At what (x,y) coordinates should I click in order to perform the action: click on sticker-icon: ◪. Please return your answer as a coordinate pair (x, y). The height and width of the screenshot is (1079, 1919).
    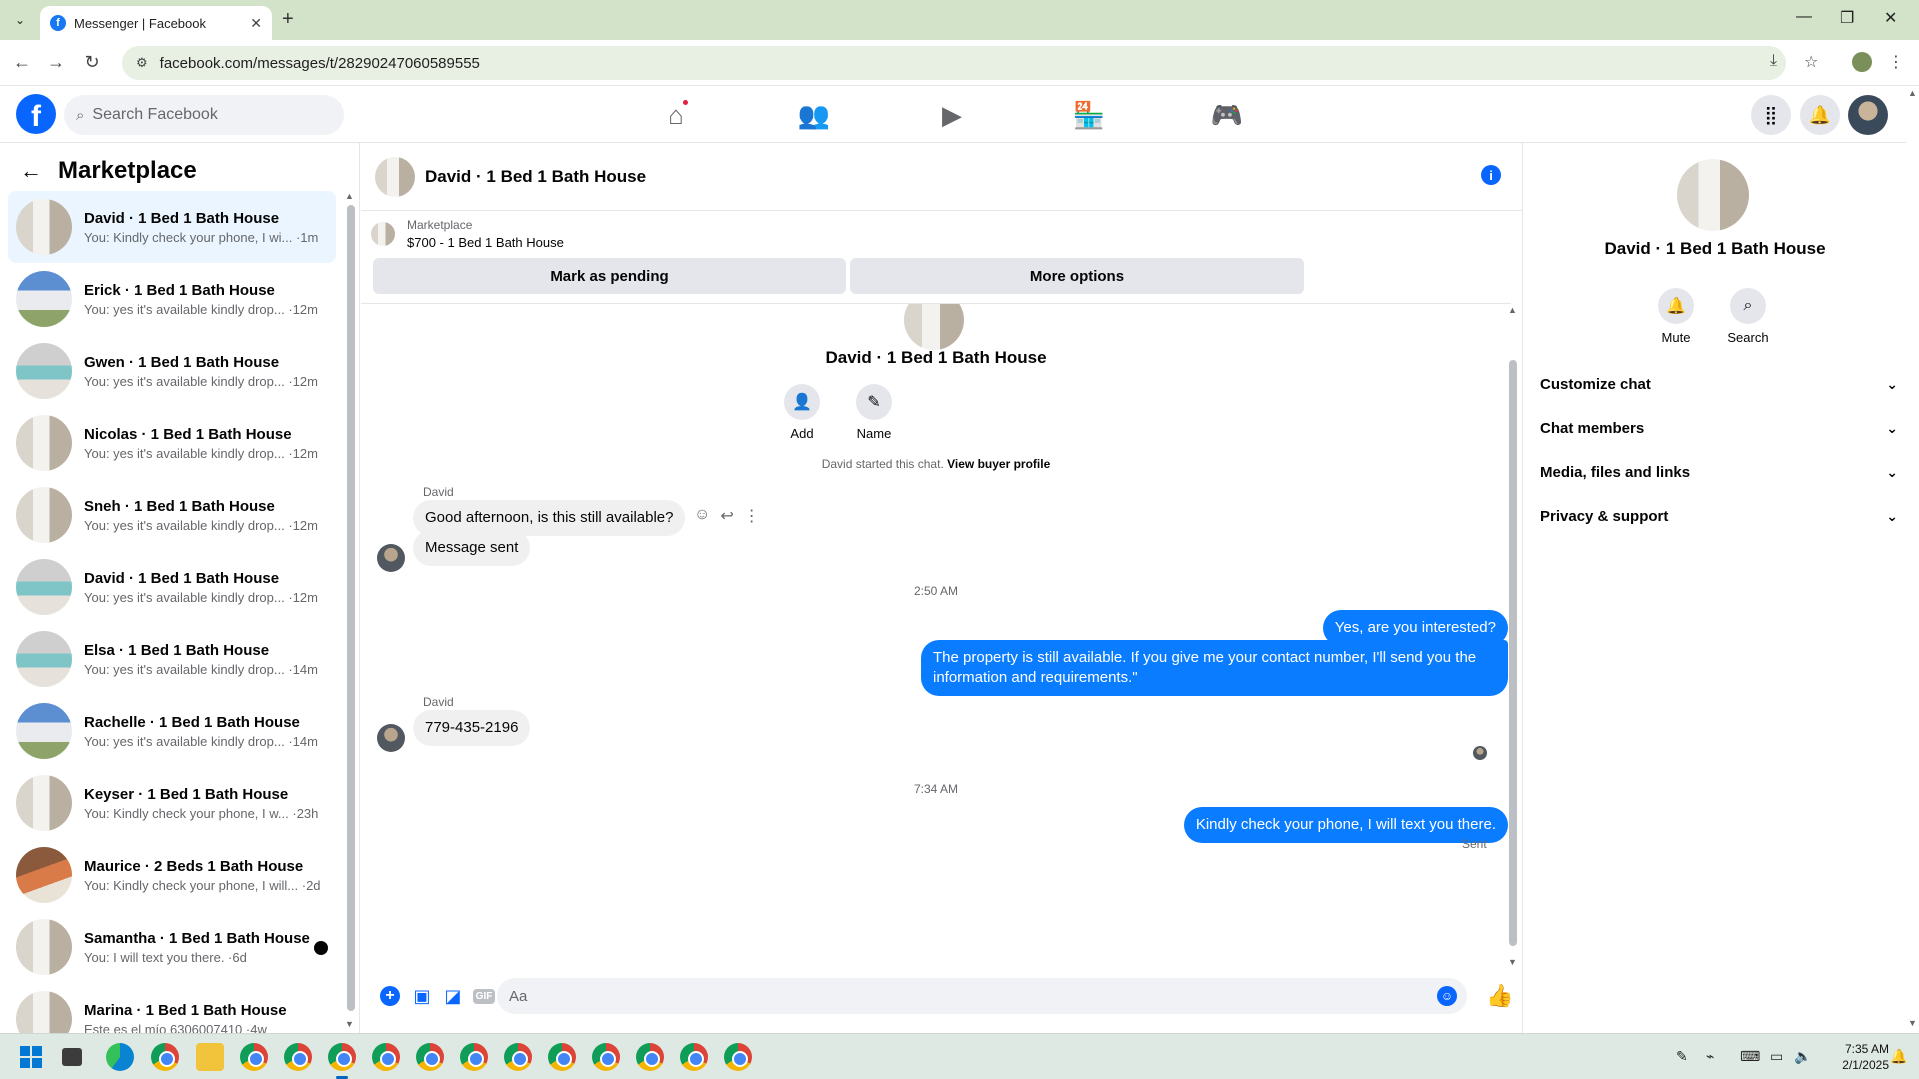
    Looking at the image, I should click on (453, 996).